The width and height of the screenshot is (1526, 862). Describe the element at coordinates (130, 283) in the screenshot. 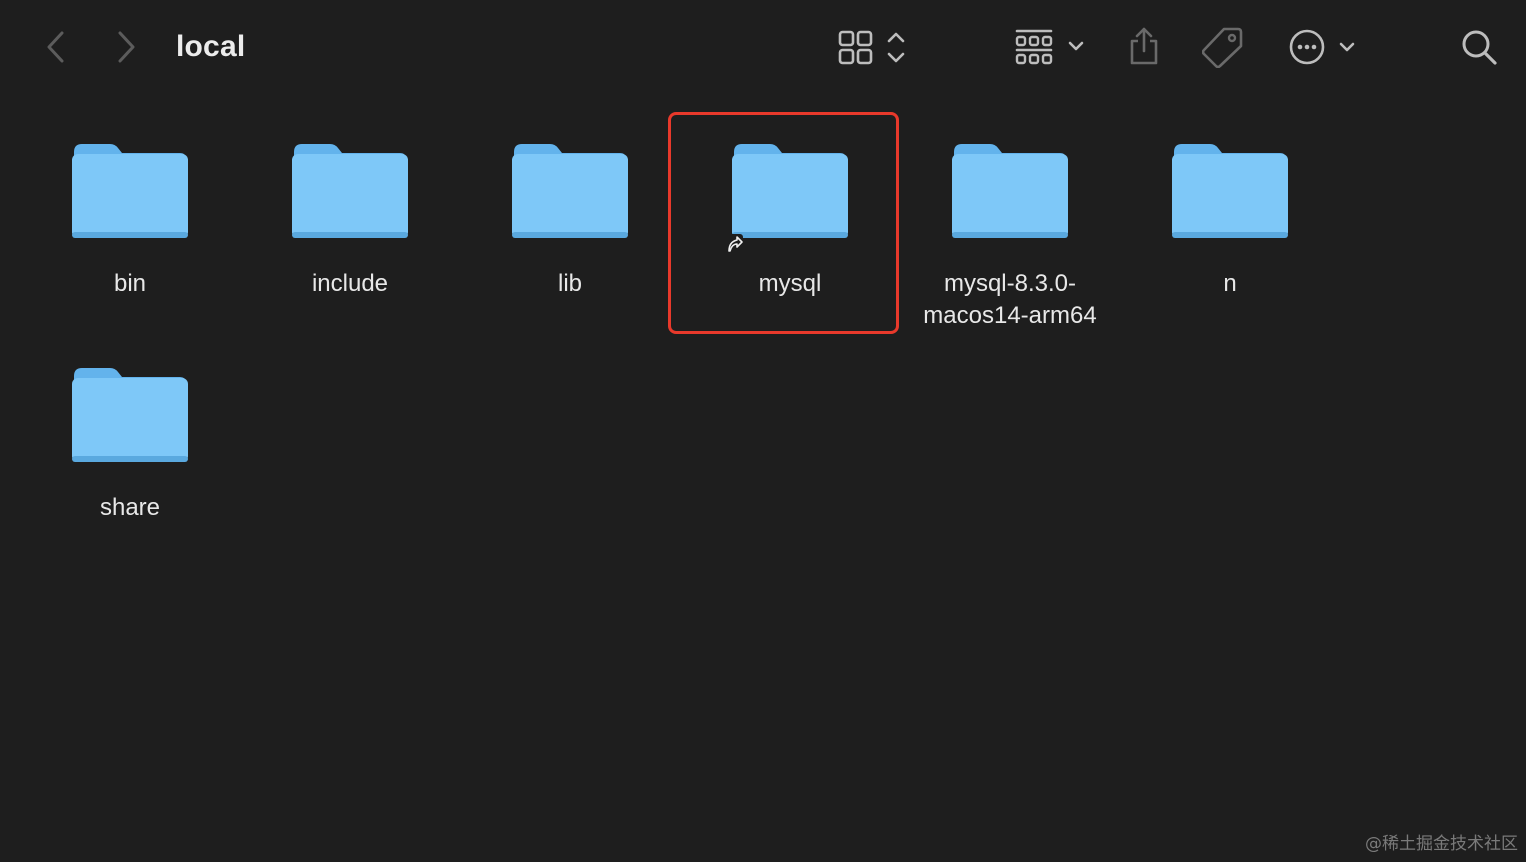

I see `folder-name: bin` at that location.